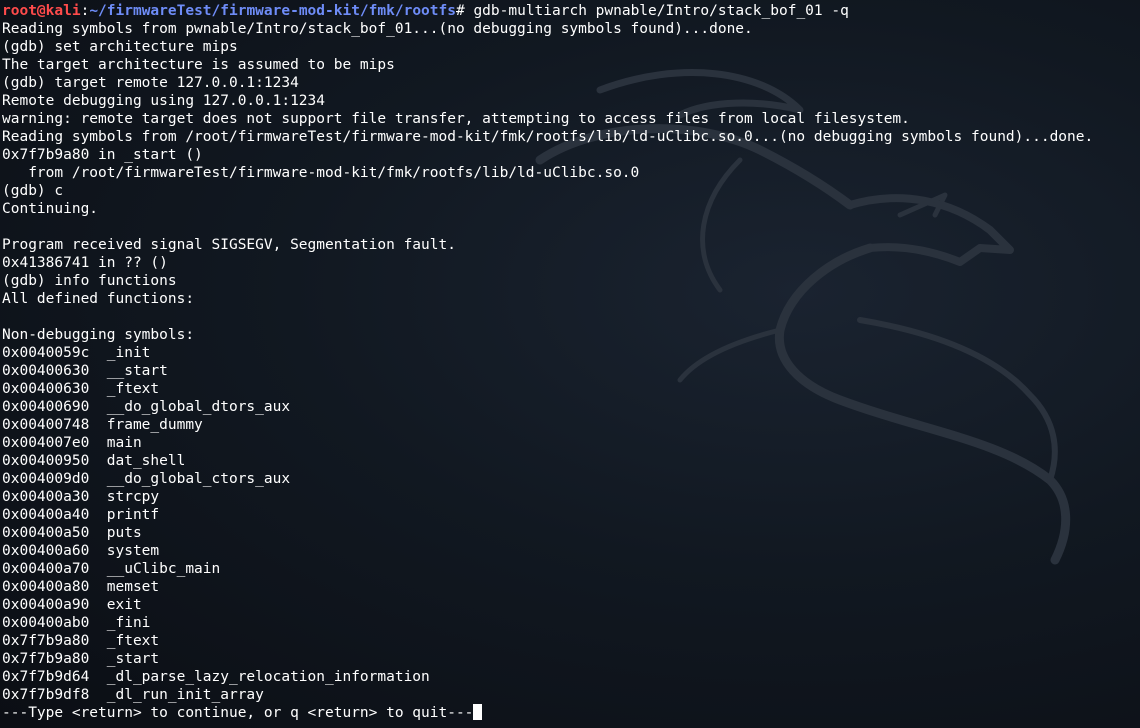  I want to click on output-line: 0x00400630 _ftext, so click(81, 389).